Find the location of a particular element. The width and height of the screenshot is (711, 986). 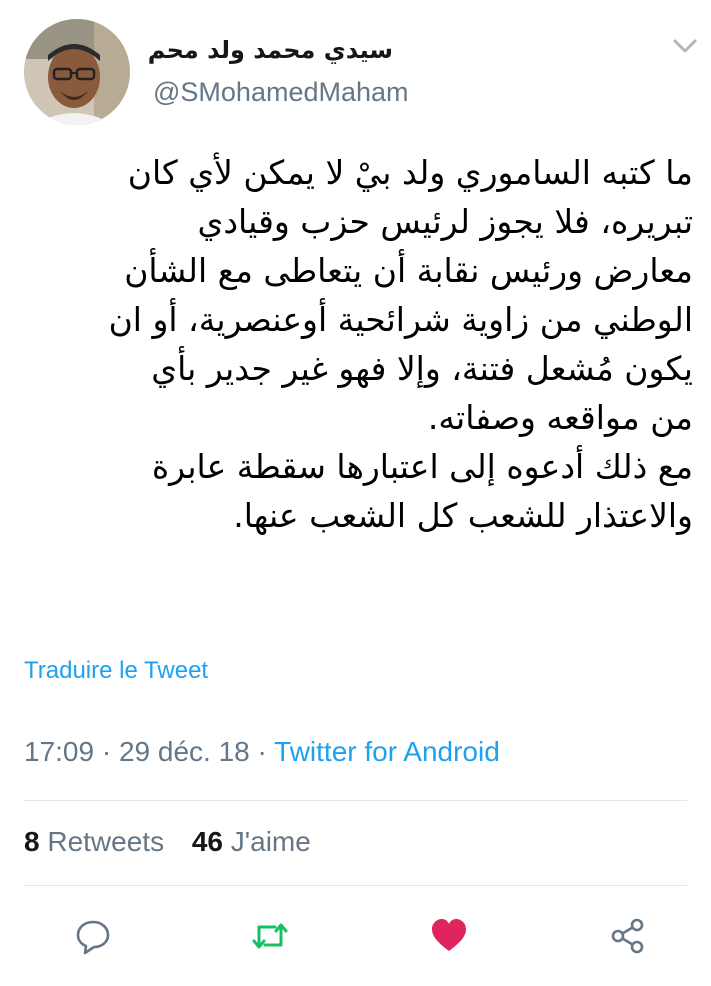

heart-icon is located at coordinates (449, 936).